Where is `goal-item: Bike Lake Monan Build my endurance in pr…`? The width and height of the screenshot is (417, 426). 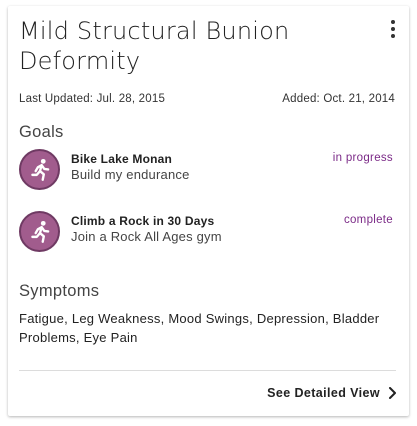
goal-item: Bike Lake Monan Build my endurance in pr… is located at coordinates (206, 170).